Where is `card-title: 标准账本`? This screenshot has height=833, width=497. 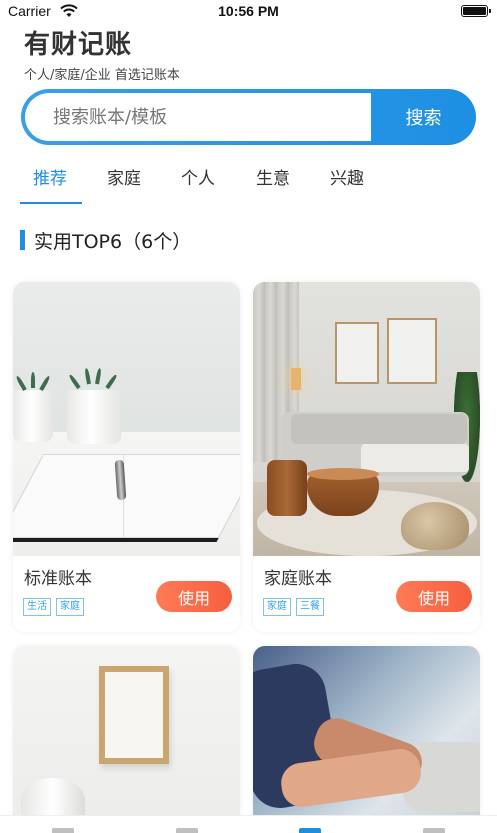 card-title: 标准账本 is located at coordinates (58, 579).